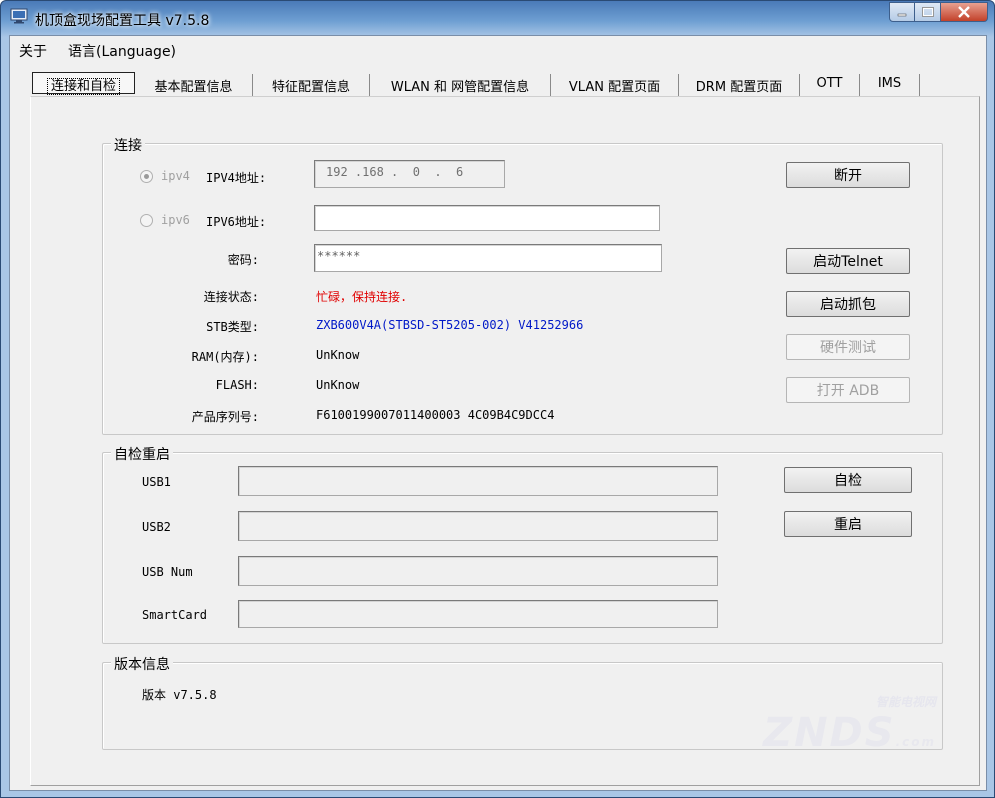  Describe the element at coordinates (498, 48) in the screenshot. I see `menu-bar: 关于 语言(Language)` at that location.